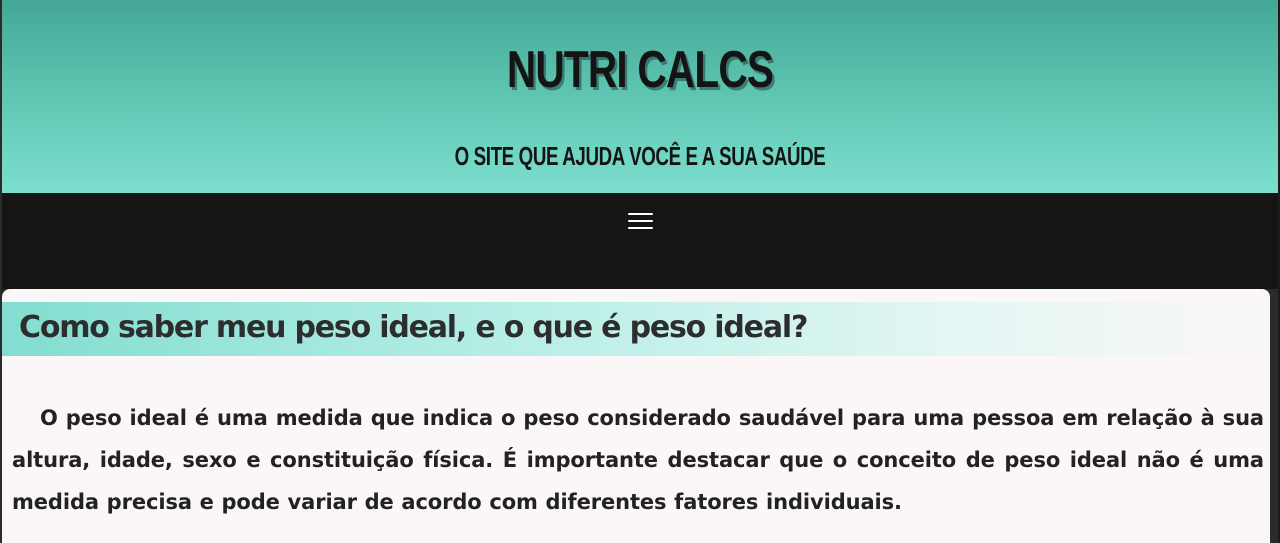  I want to click on site-title: NUTRI CALCS, so click(639, 70).